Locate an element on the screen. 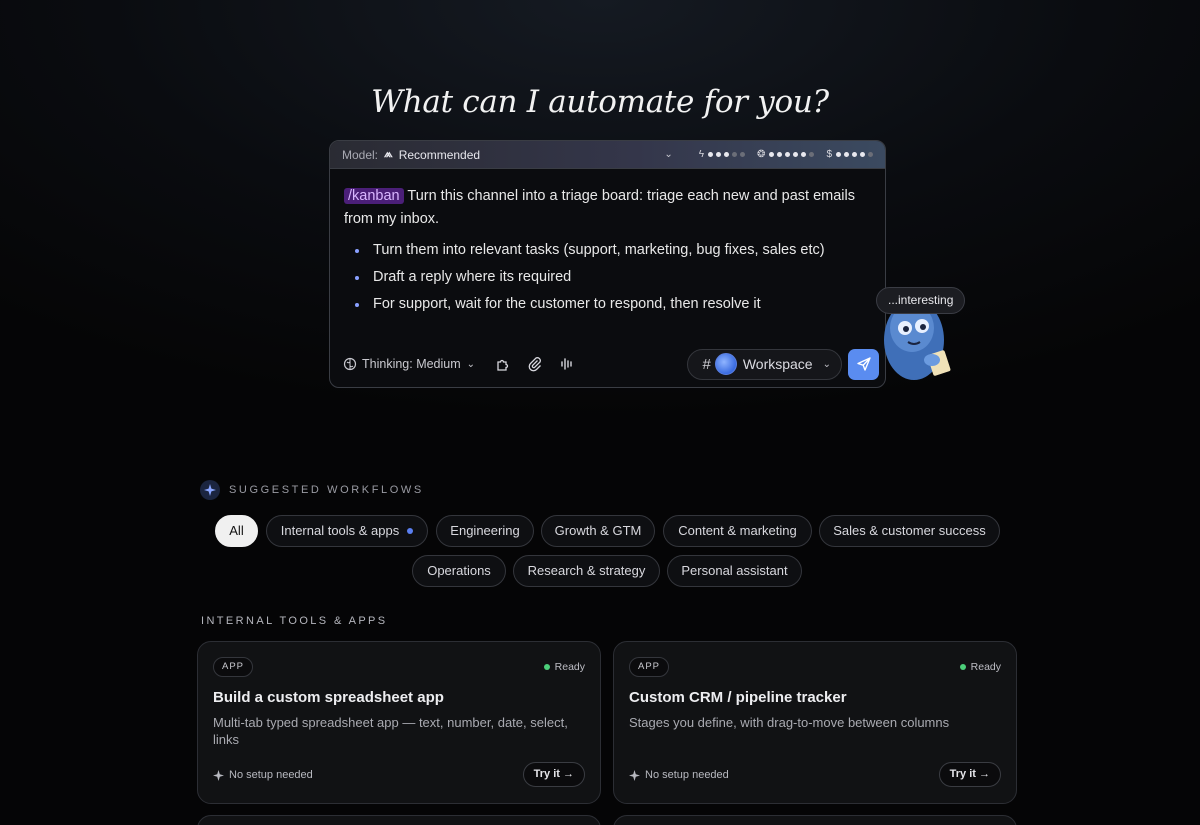  chip-label: Engineering is located at coordinates (485, 530).